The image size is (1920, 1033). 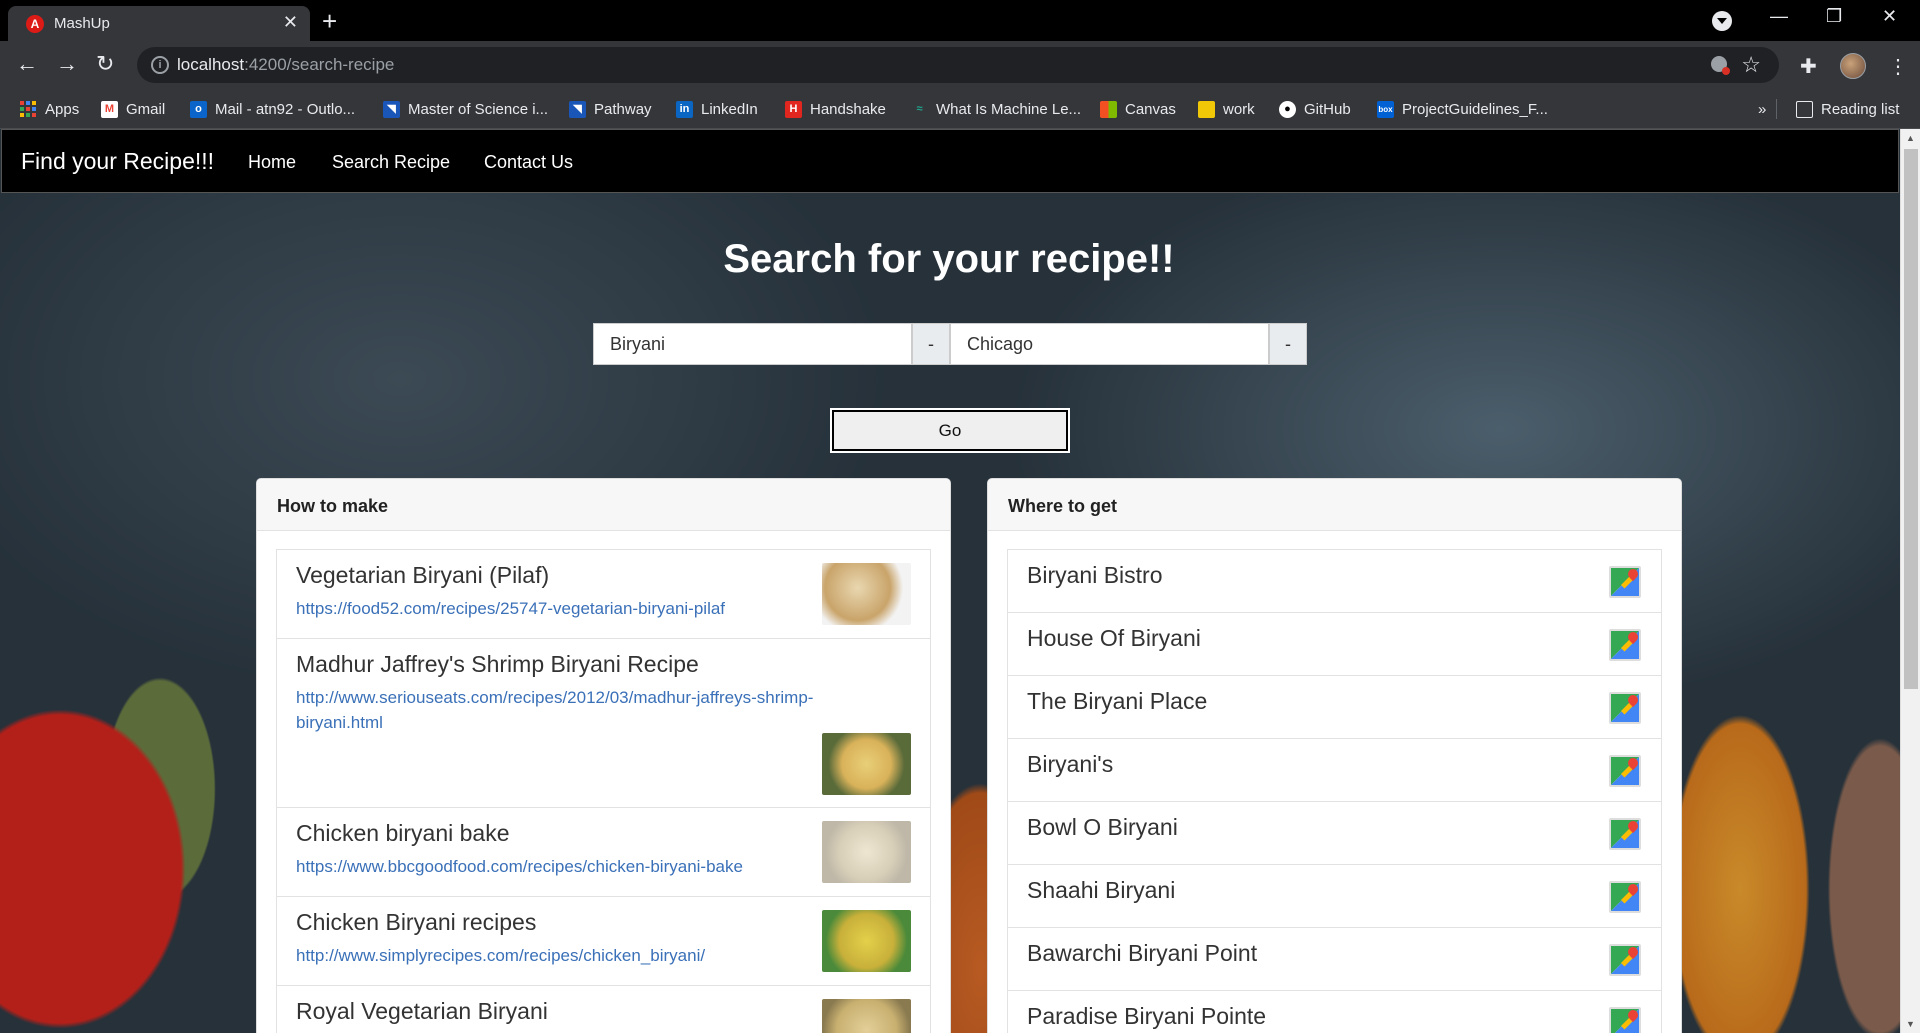 What do you see at coordinates (1911, 419) in the screenshot?
I see `scrollbar-thumb` at bounding box center [1911, 419].